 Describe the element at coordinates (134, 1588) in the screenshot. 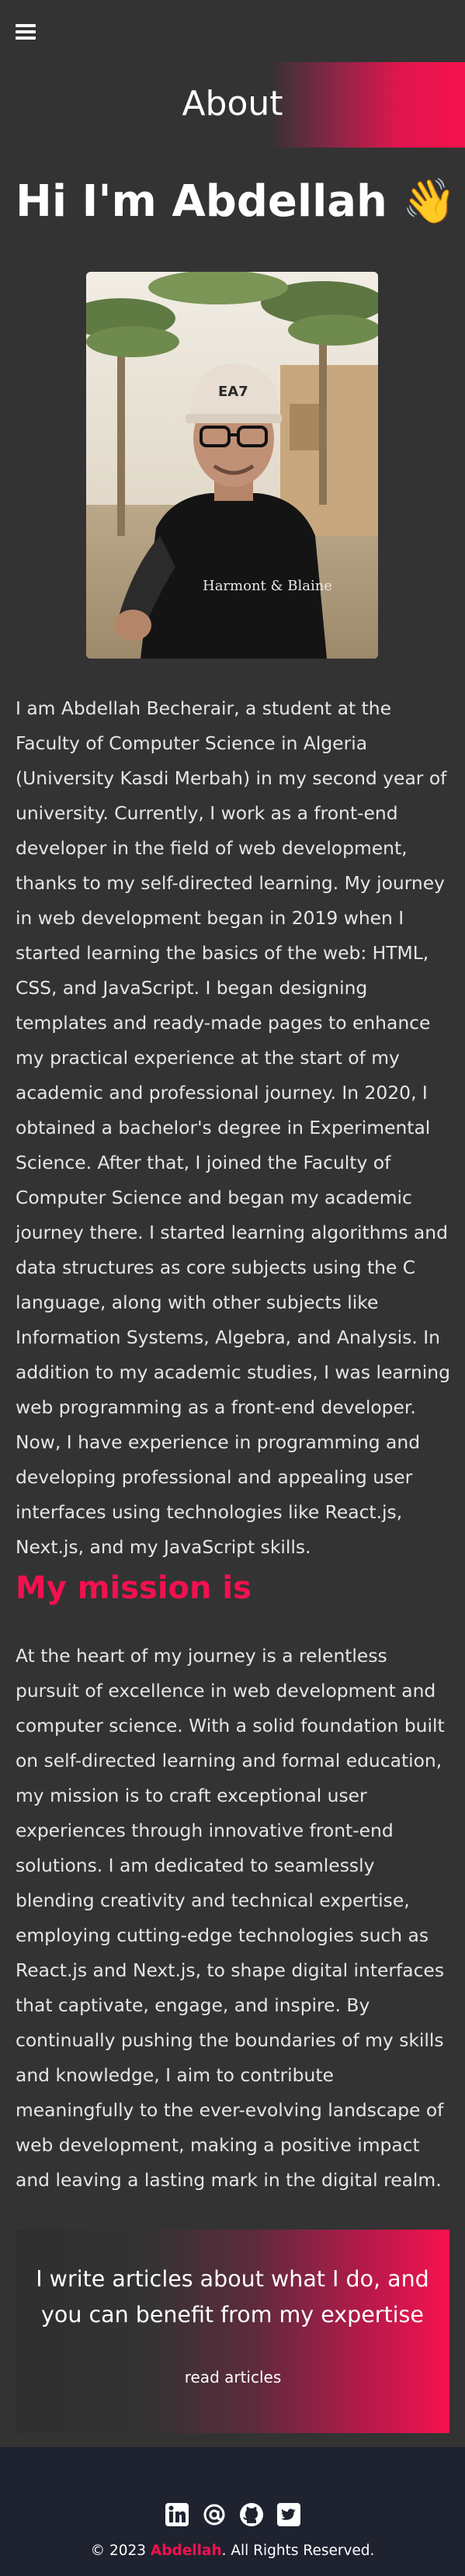

I see `mission-heading: My mission is` at that location.